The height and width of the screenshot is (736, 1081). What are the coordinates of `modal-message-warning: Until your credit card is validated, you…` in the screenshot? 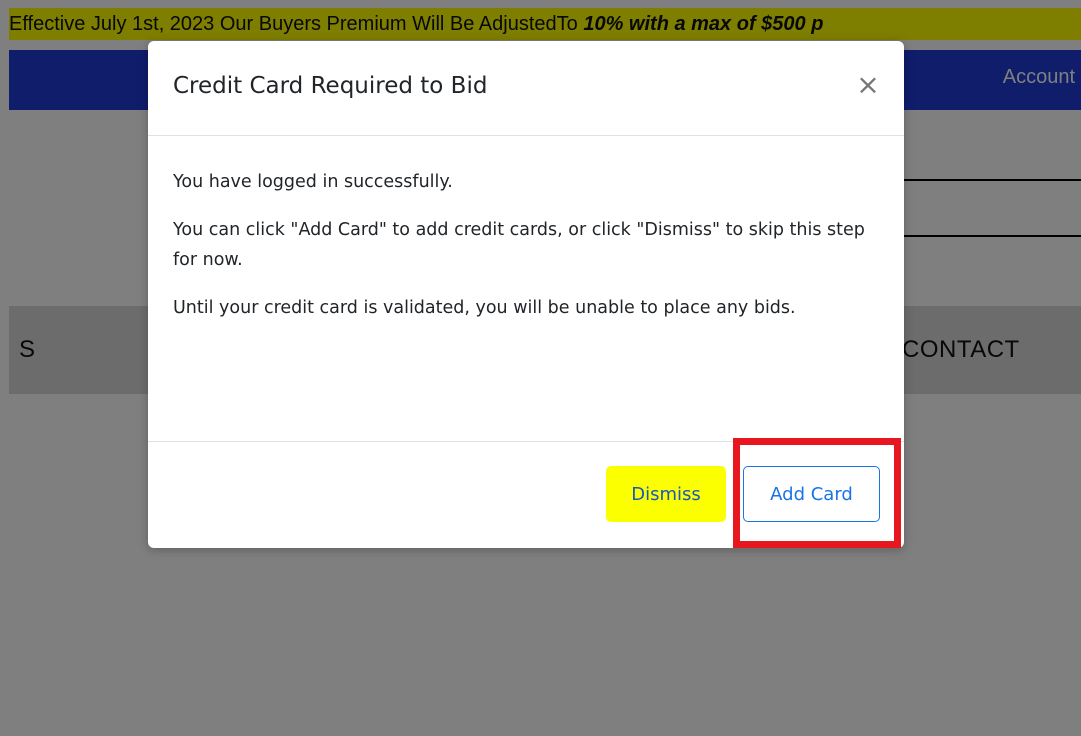 It's located at (484, 308).